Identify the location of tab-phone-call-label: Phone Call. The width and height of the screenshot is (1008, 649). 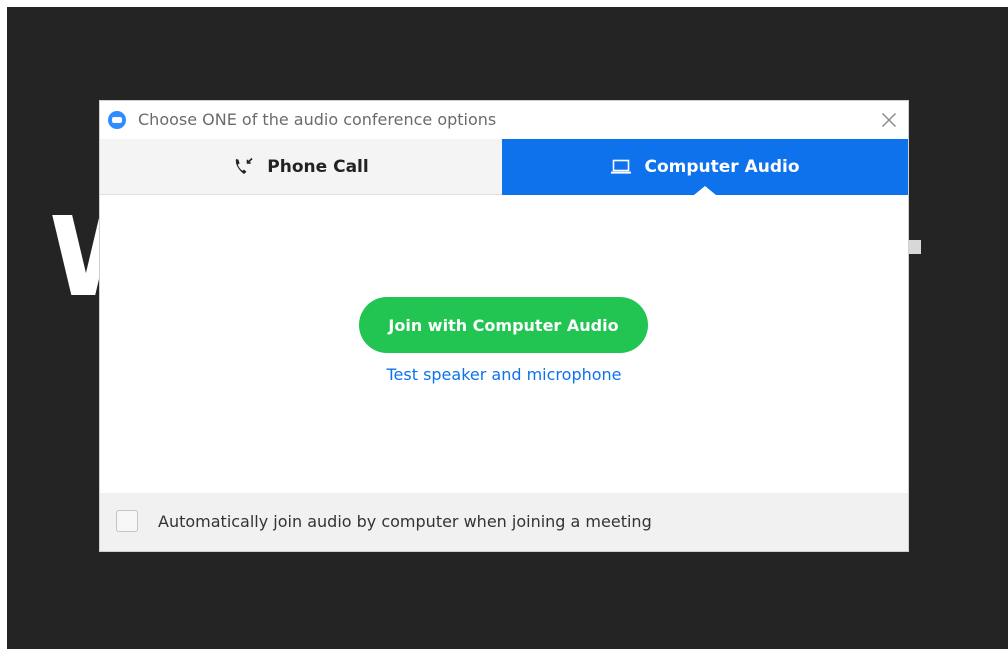
(318, 166).